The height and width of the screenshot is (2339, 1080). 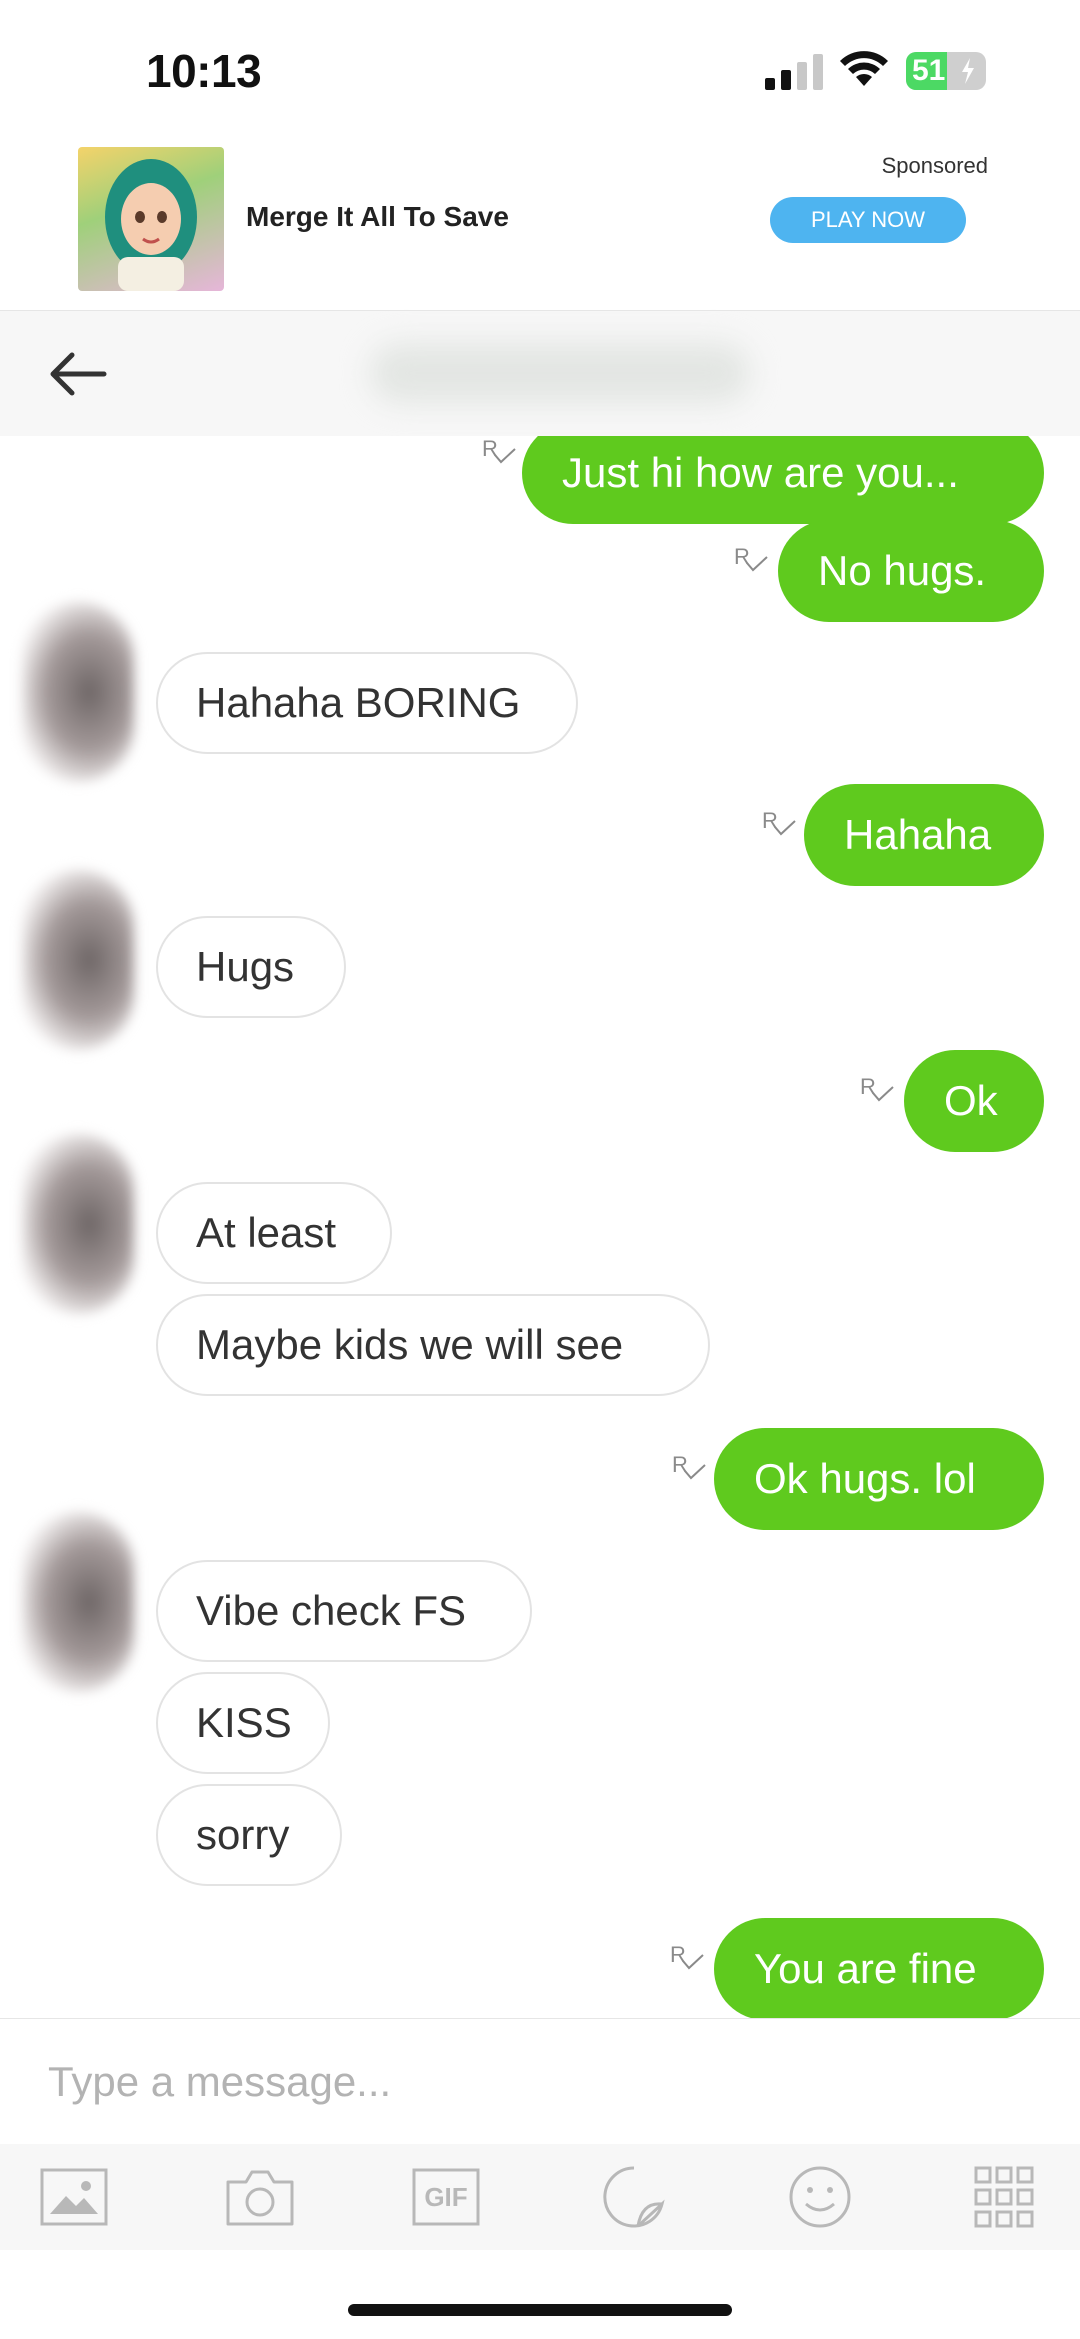 What do you see at coordinates (924, 835) in the screenshot?
I see `outgoing-message: Hahaha` at bounding box center [924, 835].